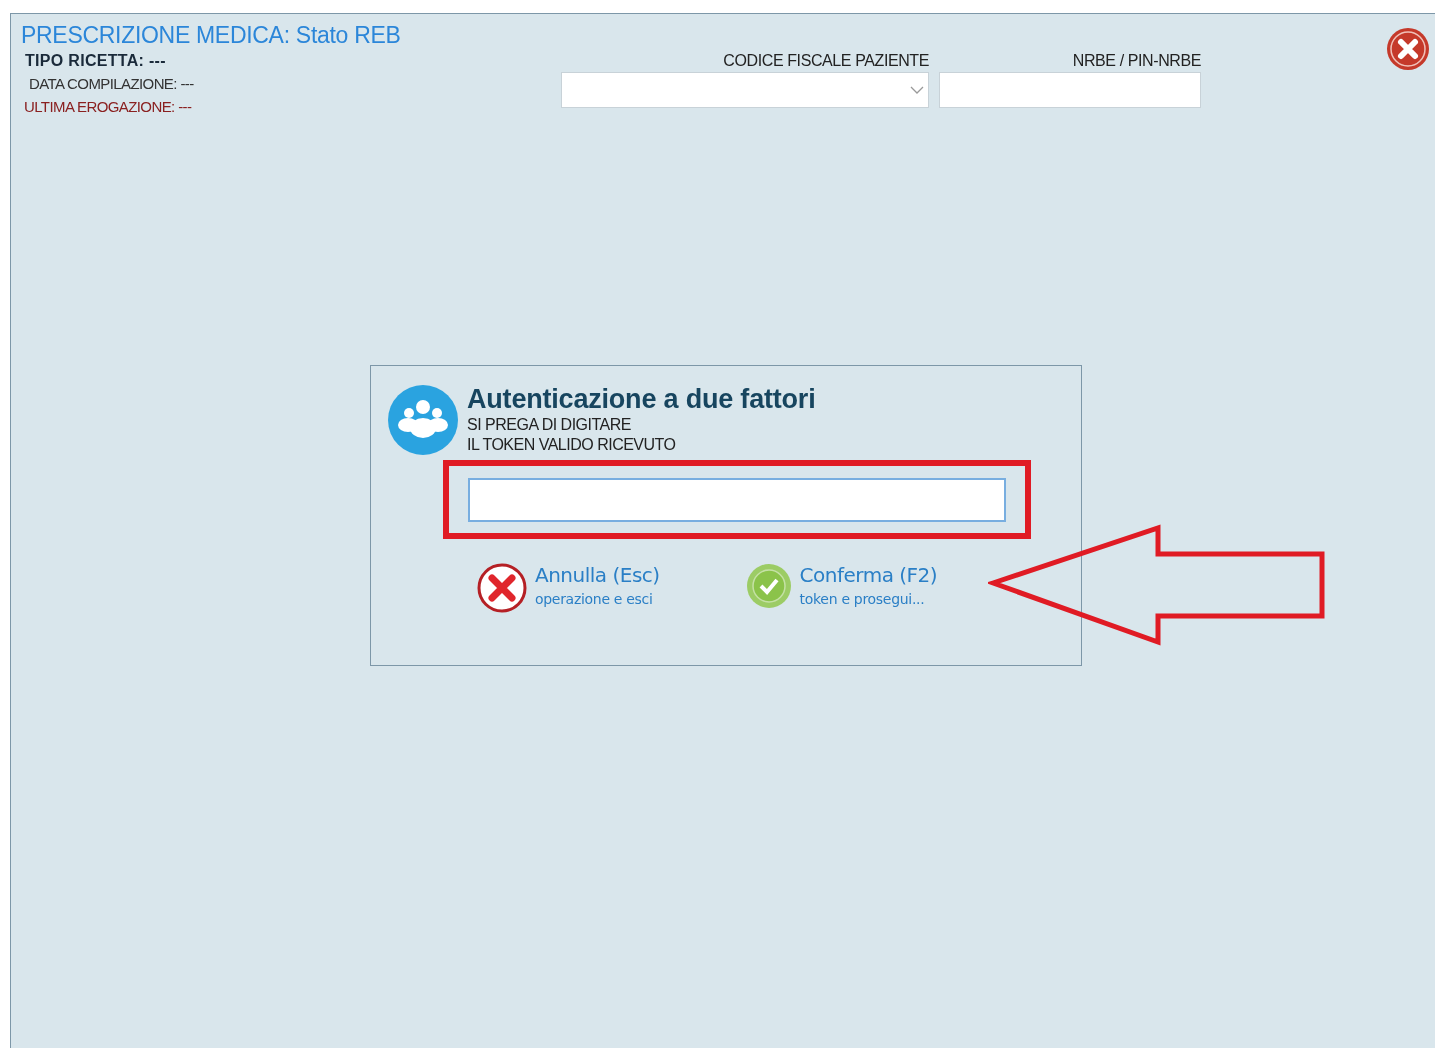 The height and width of the screenshot is (1048, 1435). What do you see at coordinates (768, 586) in the screenshot?
I see `check-icon` at bounding box center [768, 586].